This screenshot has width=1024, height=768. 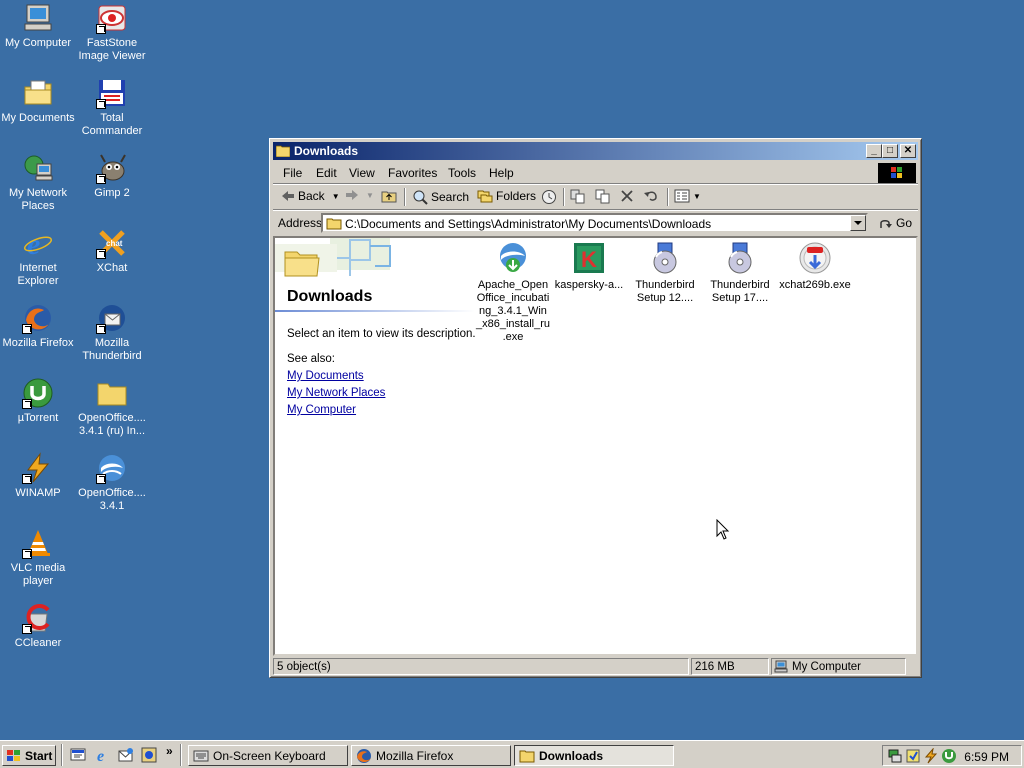 What do you see at coordinates (112, 93) in the screenshot?
I see `total-commander-icon` at bounding box center [112, 93].